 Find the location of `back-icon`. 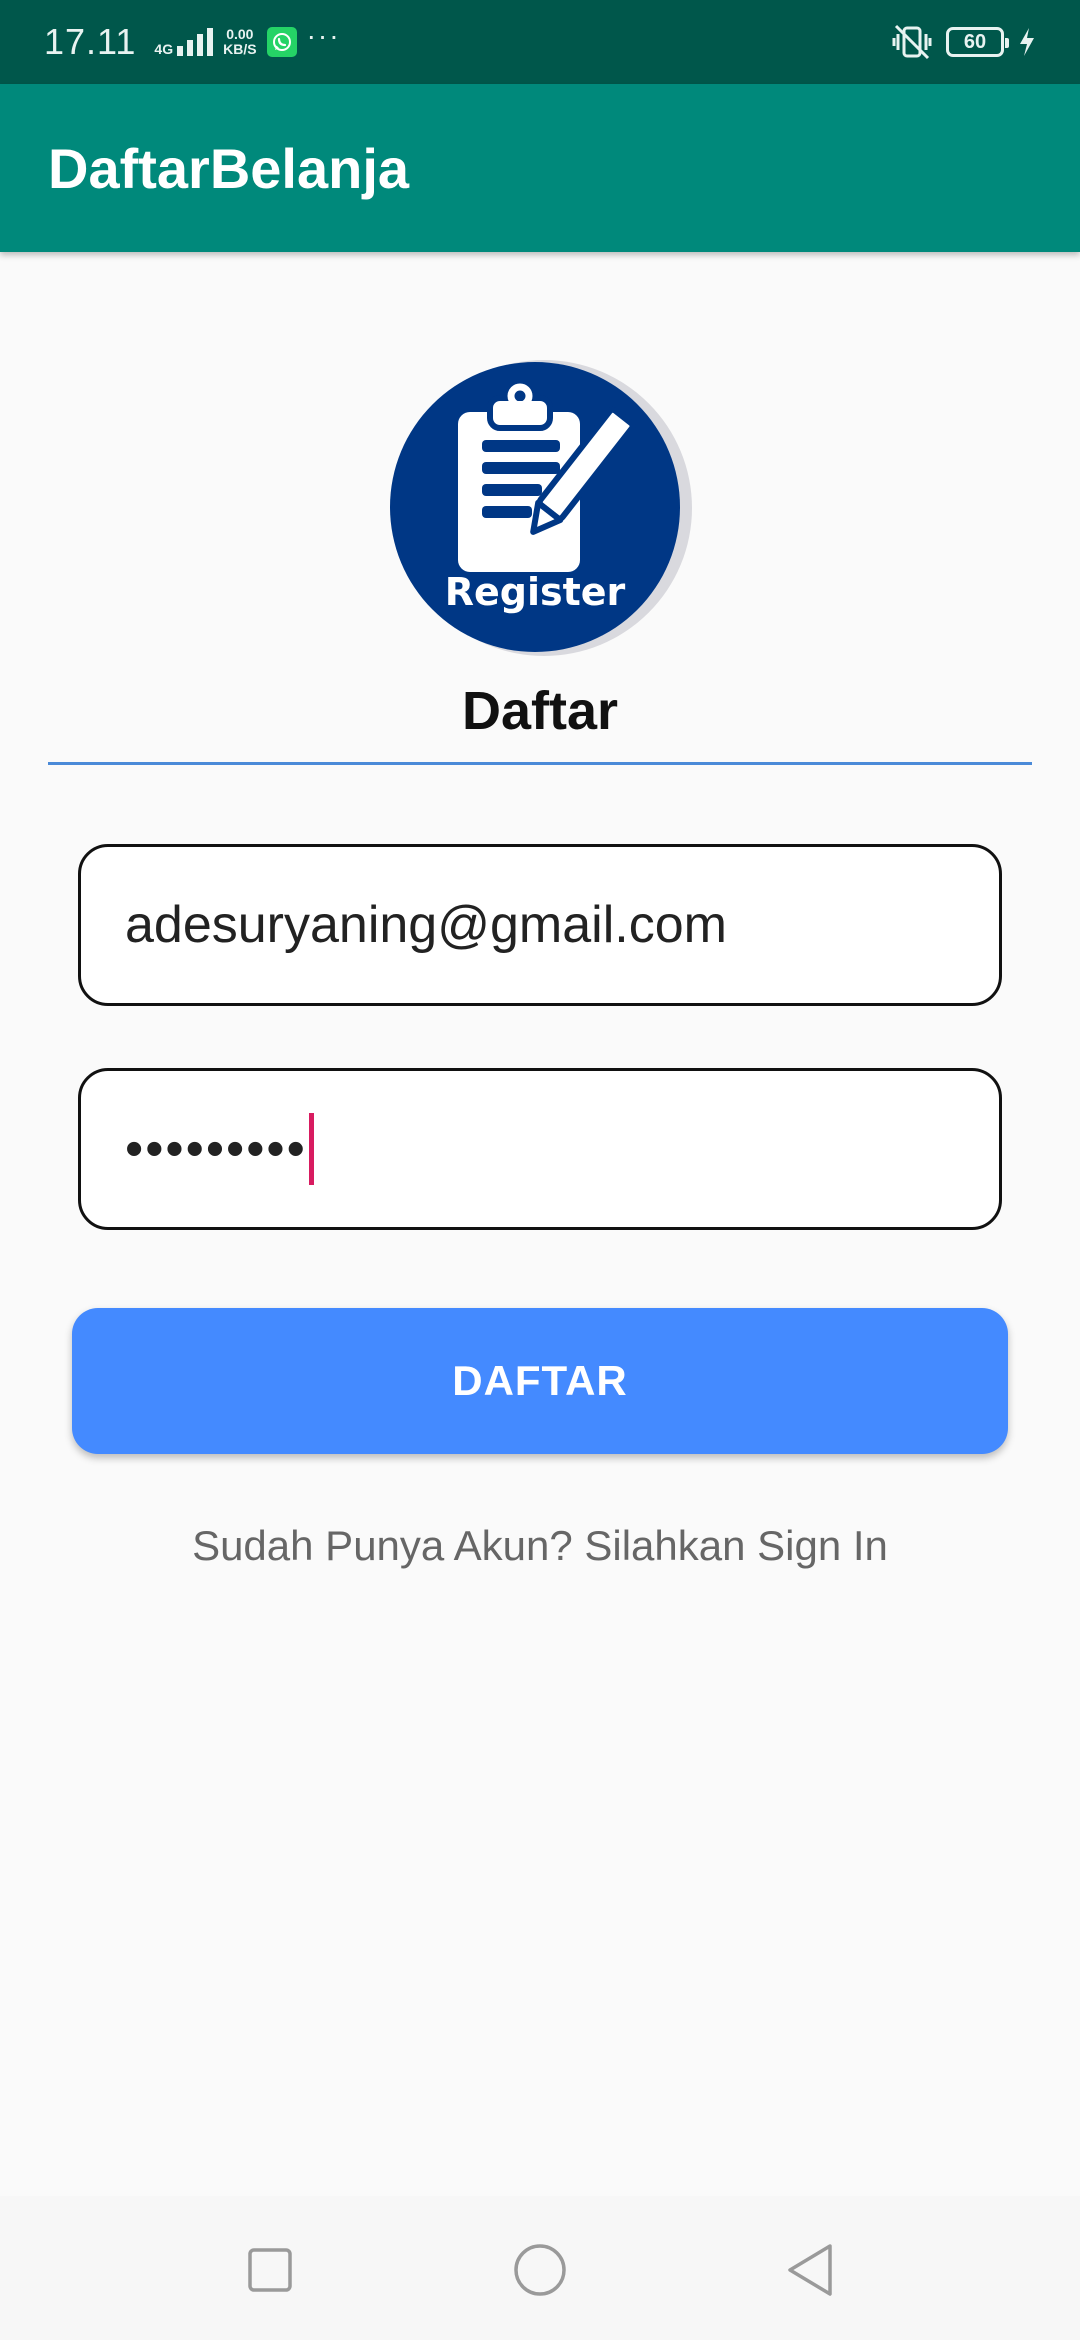

back-icon is located at coordinates (810, 2270).